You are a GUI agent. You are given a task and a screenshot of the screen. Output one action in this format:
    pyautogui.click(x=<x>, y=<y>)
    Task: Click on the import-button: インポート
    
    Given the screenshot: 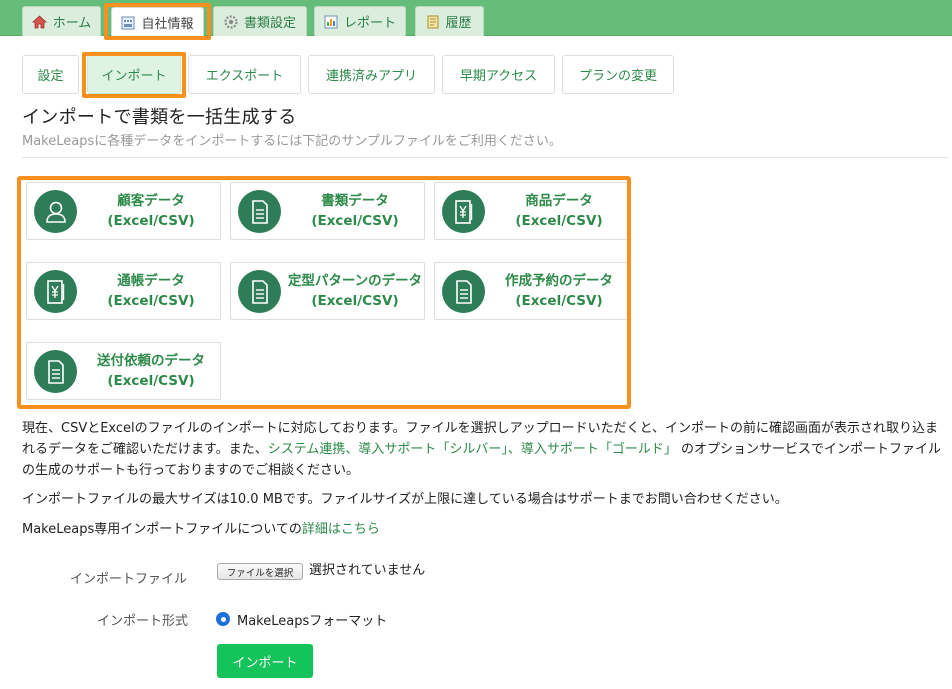 What is the action you would take?
    pyautogui.click(x=265, y=661)
    